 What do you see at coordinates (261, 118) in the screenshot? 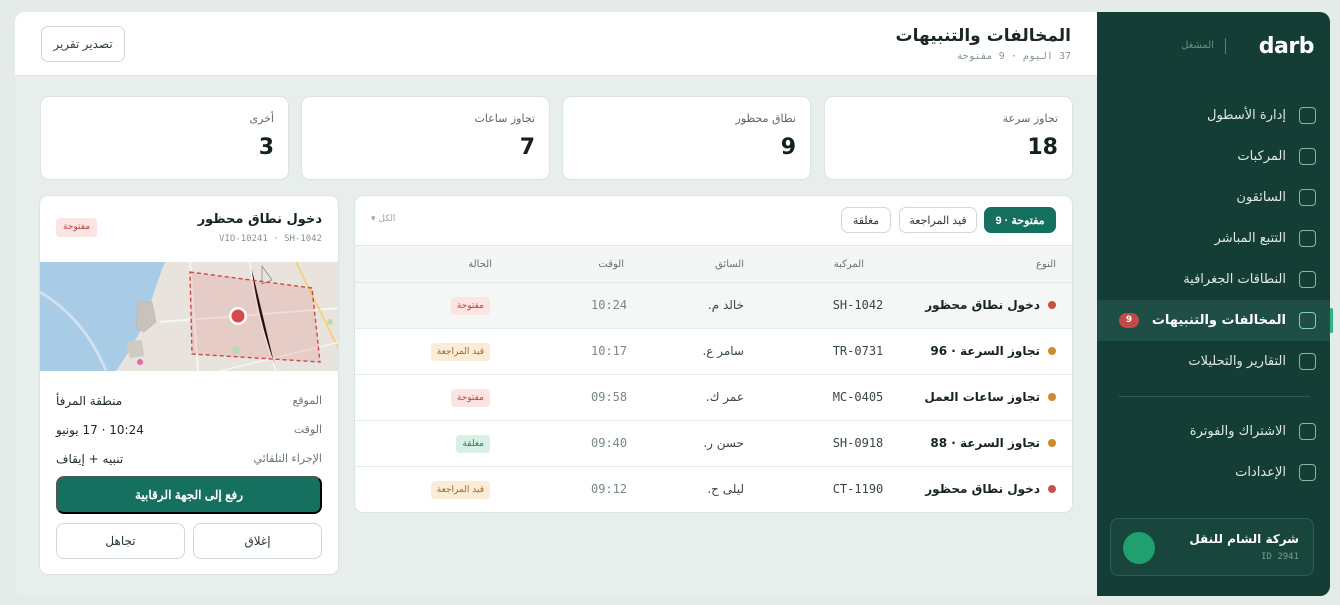
I see `stat-label: أخرى` at bounding box center [261, 118].